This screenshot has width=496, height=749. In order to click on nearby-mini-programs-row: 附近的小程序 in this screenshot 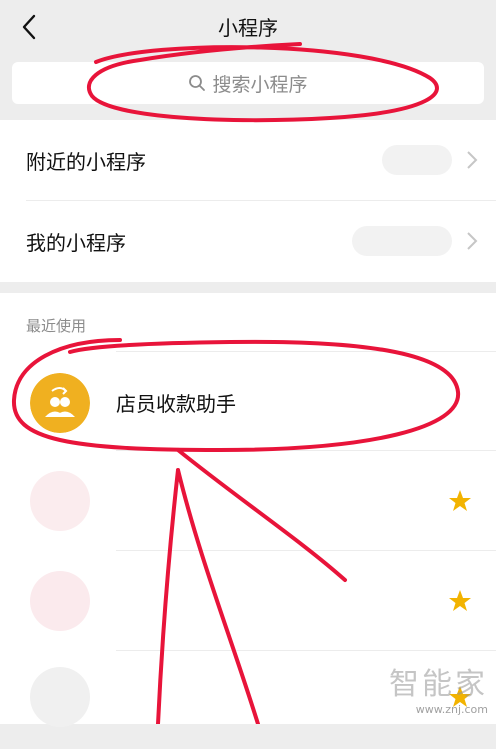, I will do `click(248, 160)`.